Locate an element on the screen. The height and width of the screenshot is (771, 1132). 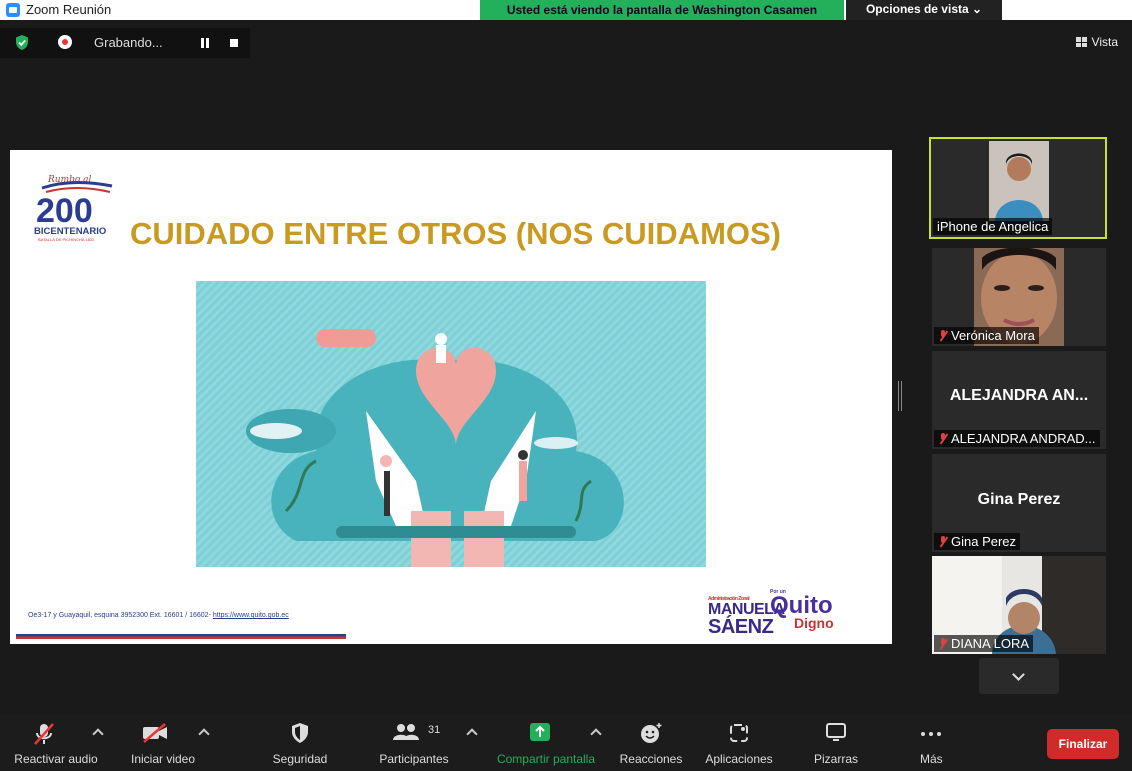
svg-text: BATALLA DE PICHINCHA 1822 is located at coordinates (66, 239).